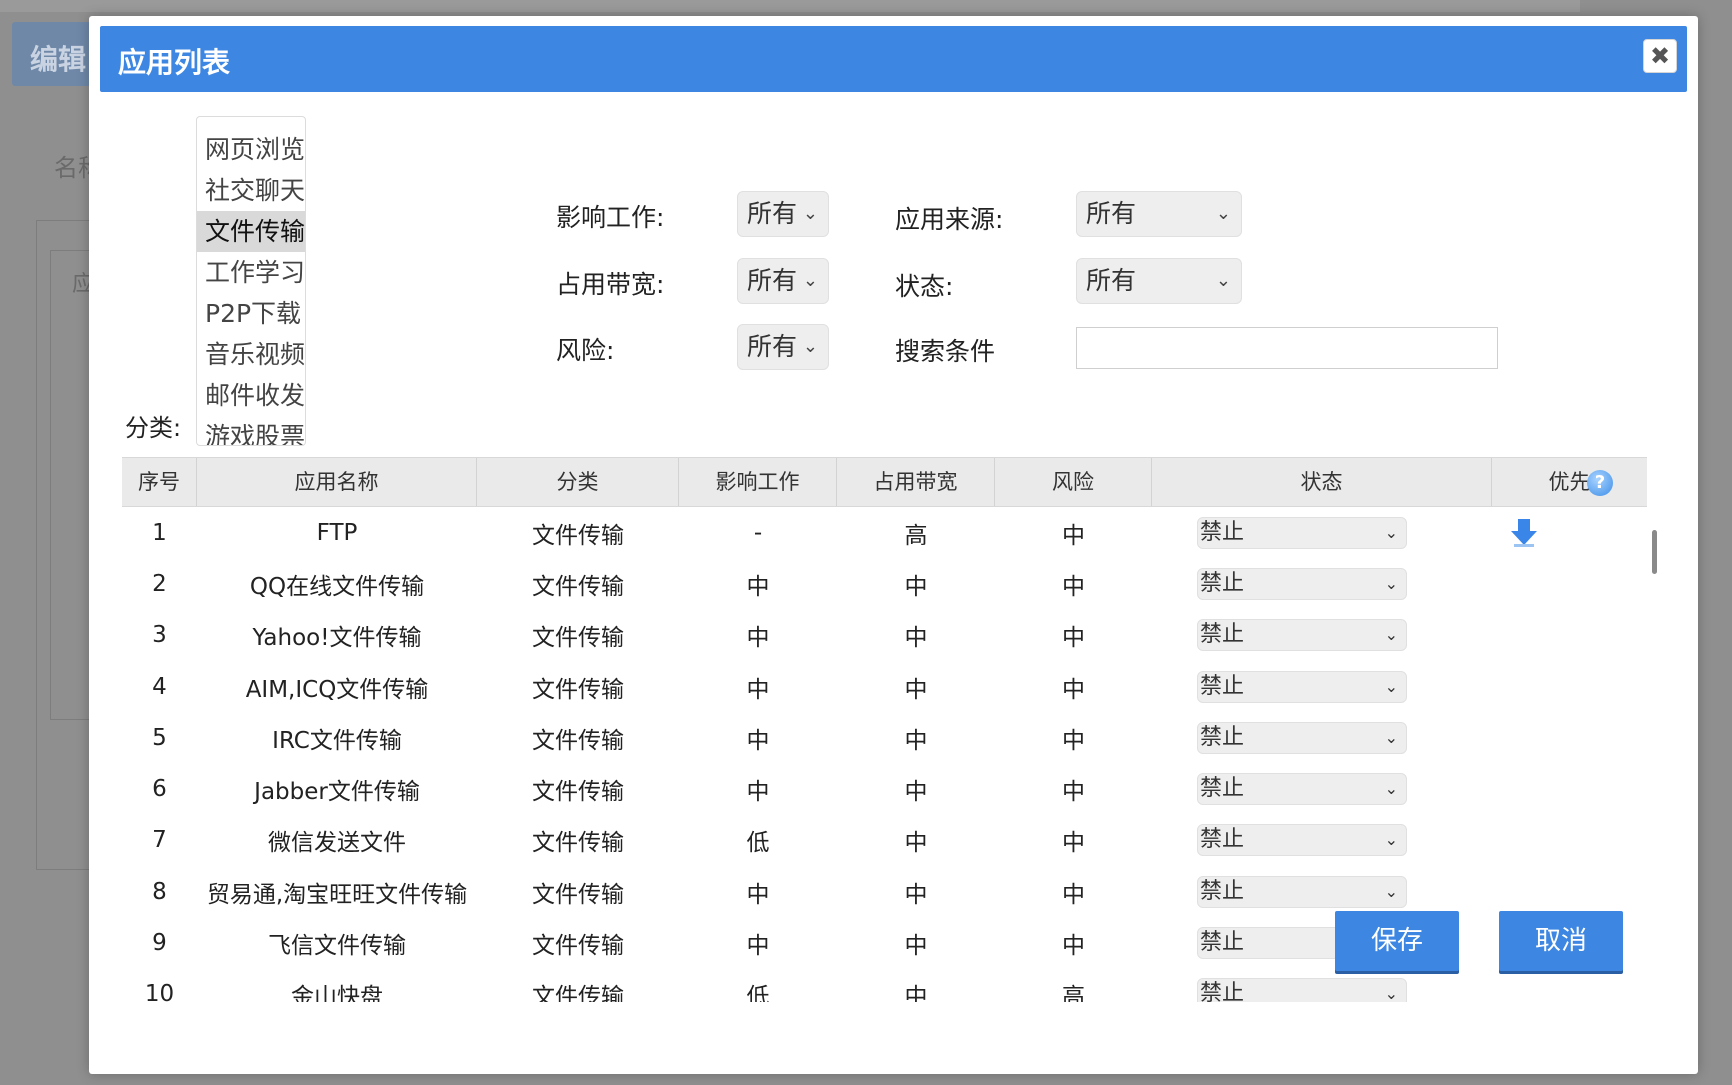 Image resolution: width=1732 pixels, height=1085 pixels. I want to click on category-label: 分类:, so click(153, 428).